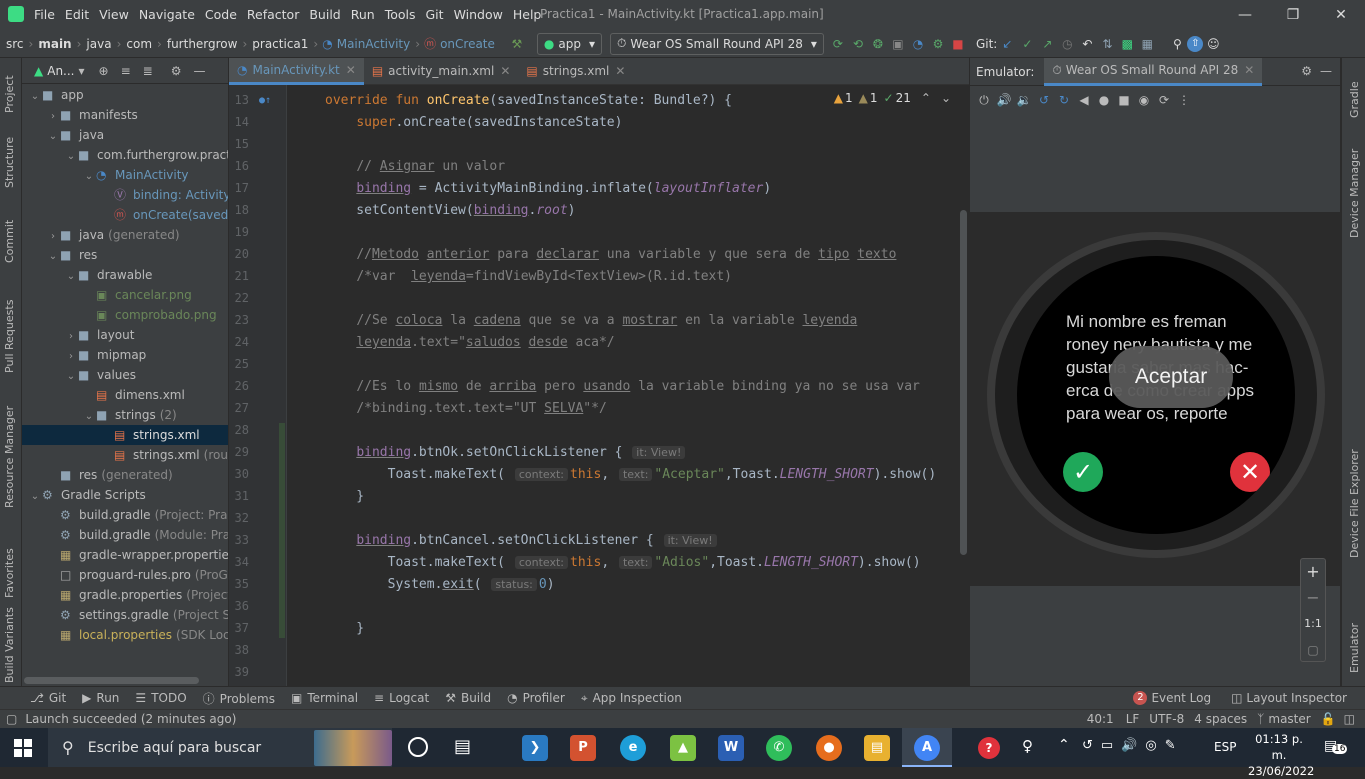 This screenshot has height=779, width=1365. I want to click on tree-item: ⌄ ⚙ Gradle Scripts, so click(125, 495).